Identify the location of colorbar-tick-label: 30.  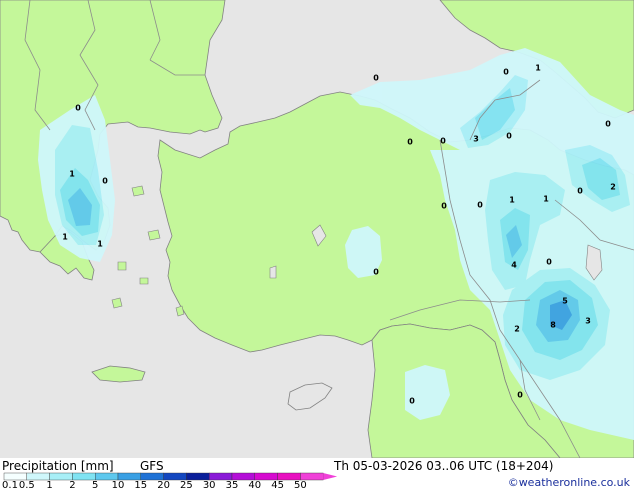
(209, 485).